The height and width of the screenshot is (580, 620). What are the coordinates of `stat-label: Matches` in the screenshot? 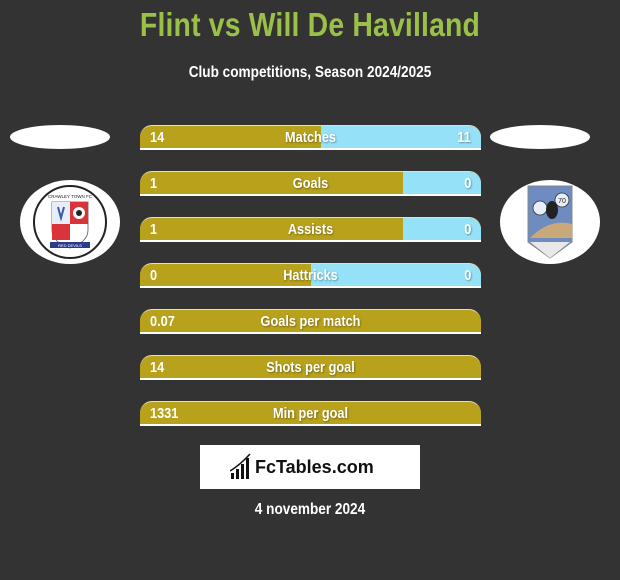 It's located at (310, 137).